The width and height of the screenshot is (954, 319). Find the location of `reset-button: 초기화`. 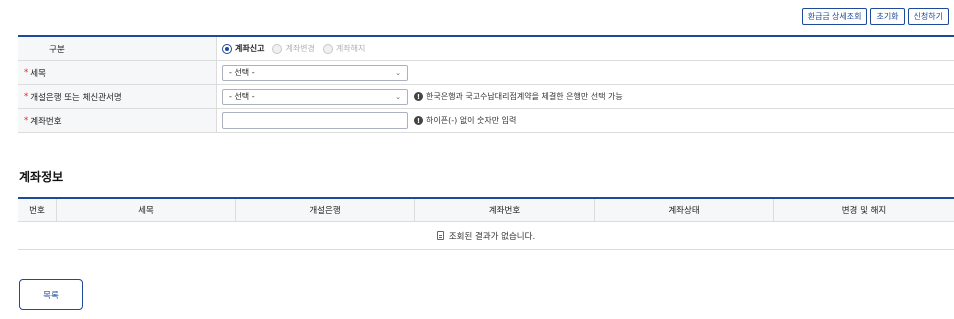

reset-button: 초기화 is located at coordinates (887, 16).